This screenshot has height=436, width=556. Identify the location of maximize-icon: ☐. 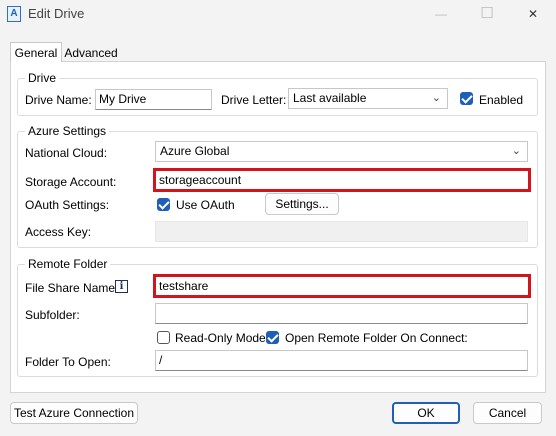
(487, 13).